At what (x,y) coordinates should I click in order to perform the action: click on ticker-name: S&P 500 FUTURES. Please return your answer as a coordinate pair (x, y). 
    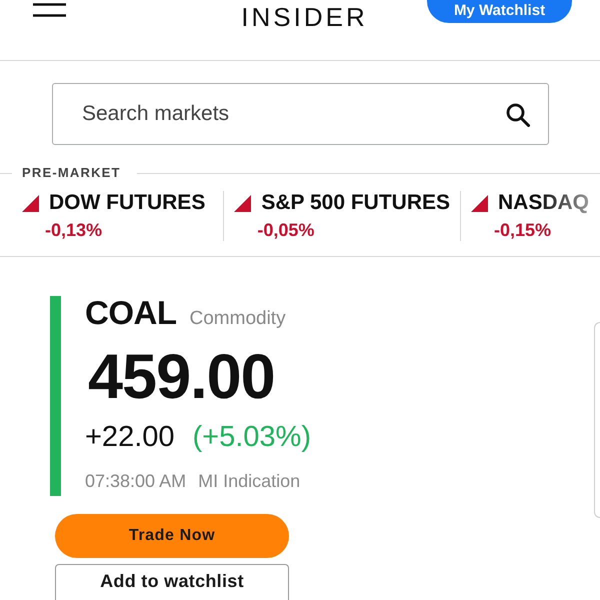
    Looking at the image, I should click on (355, 203).